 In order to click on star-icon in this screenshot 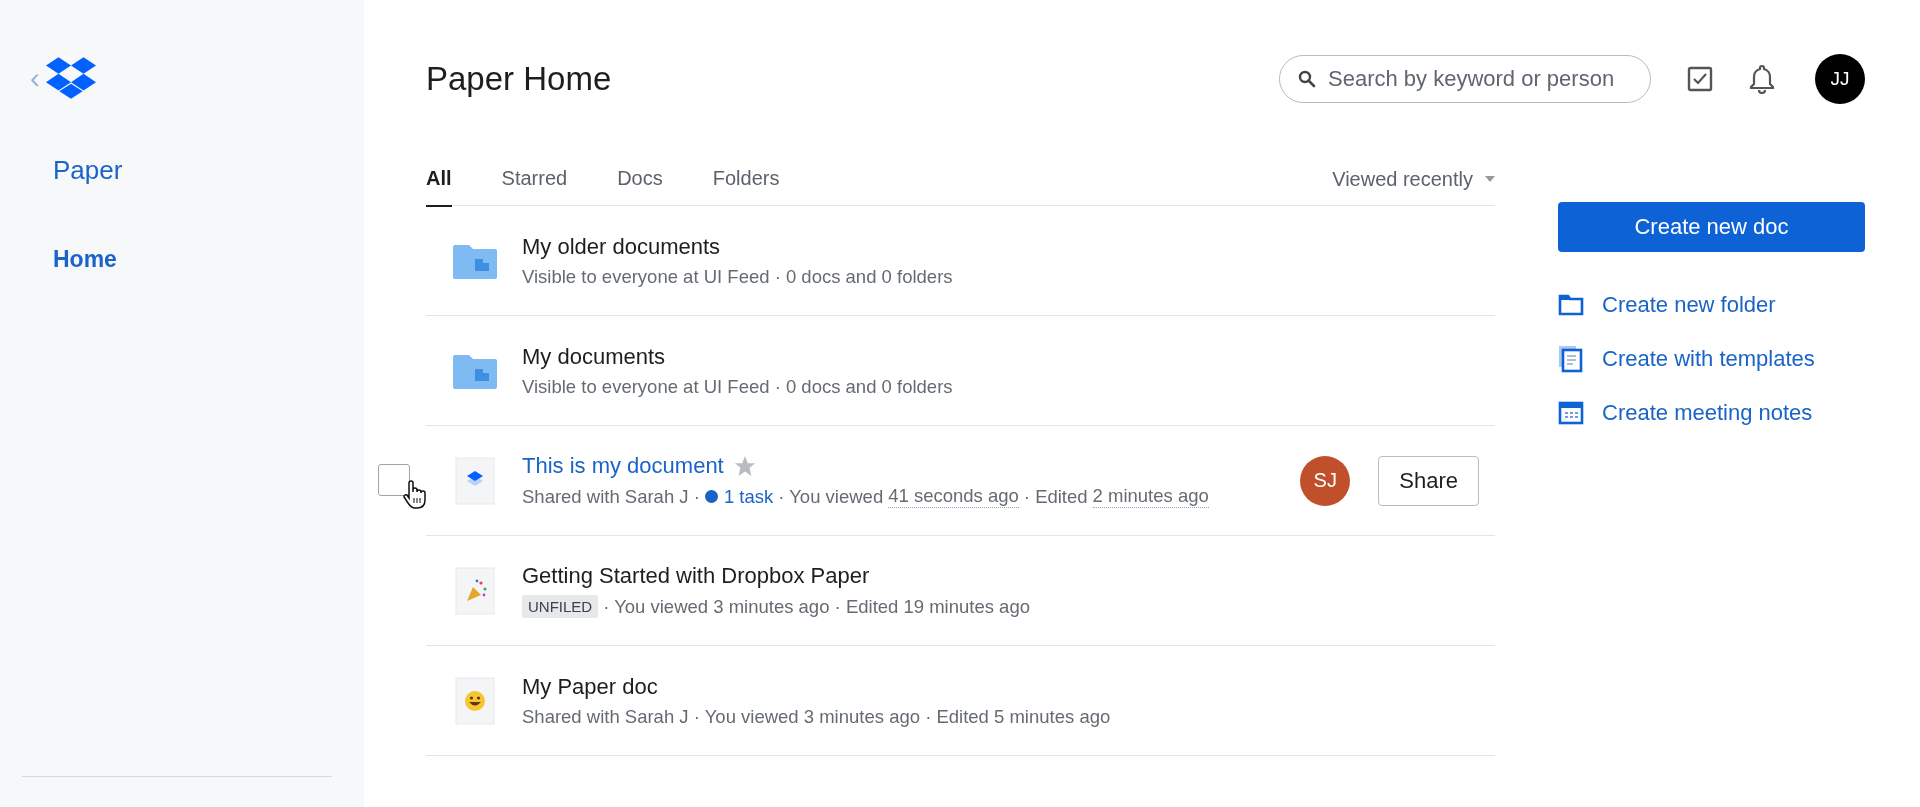, I will do `click(744, 466)`.